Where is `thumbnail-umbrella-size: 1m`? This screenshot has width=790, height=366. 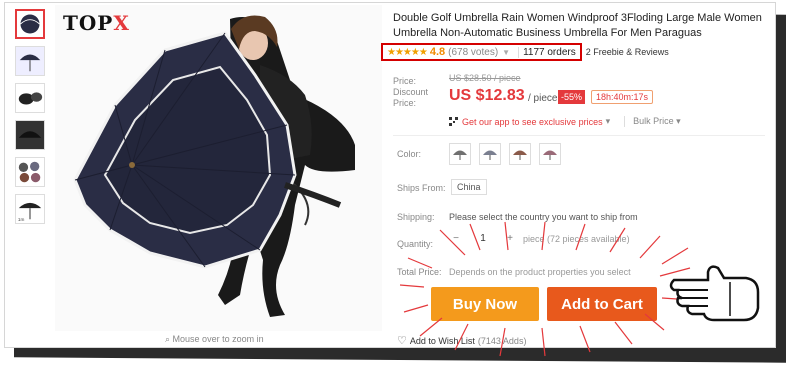
thumbnail-umbrella-size: 1m is located at coordinates (30, 209).